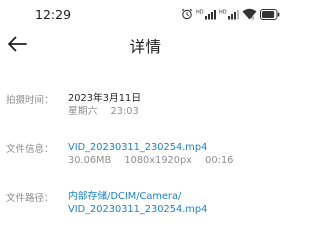 Image resolution: width=320 pixels, height=242 pixels. I want to click on wifi-icon: 6, so click(249, 14).